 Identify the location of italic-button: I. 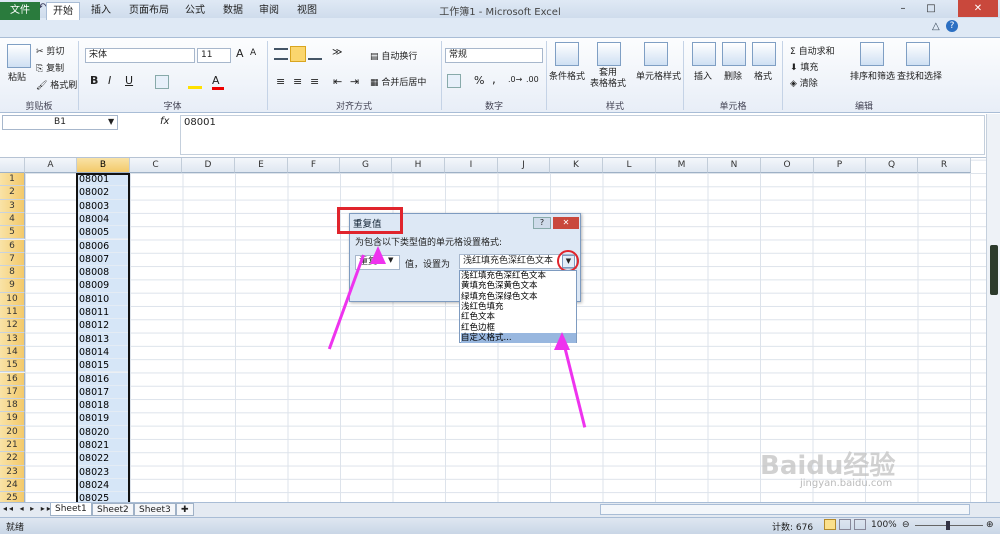
(109, 80).